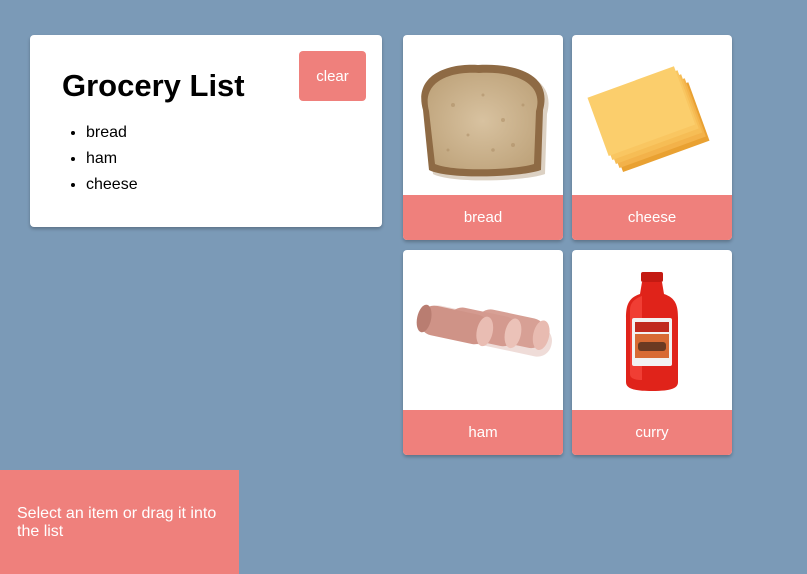 This screenshot has height=574, width=807. Describe the element at coordinates (485, 122) in the screenshot. I see `bread-slice-icon` at that location.